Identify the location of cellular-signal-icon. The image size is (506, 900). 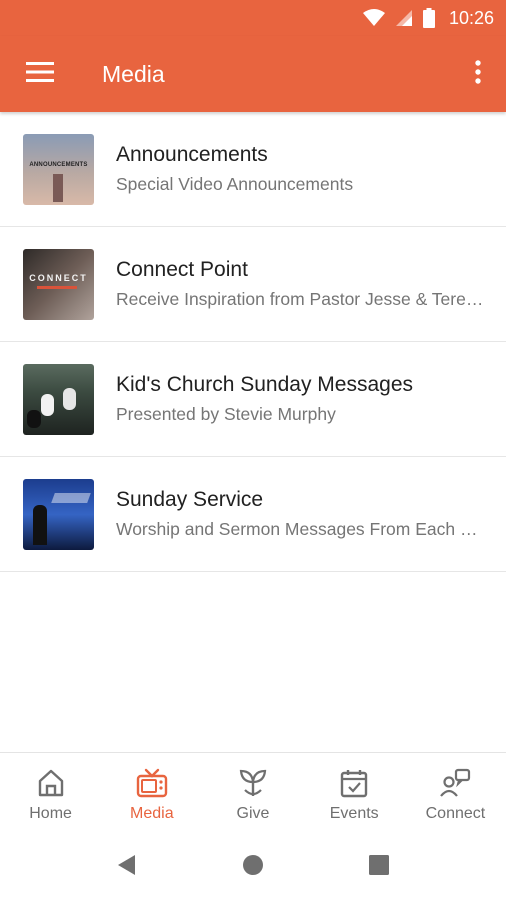
(404, 18).